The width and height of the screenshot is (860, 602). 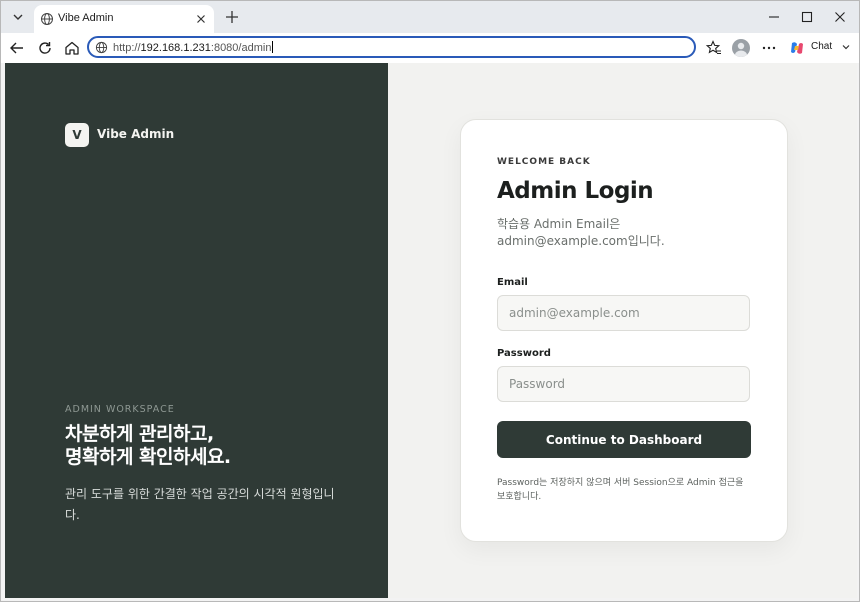 I want to click on chat-label: Chat, so click(x=822, y=46).